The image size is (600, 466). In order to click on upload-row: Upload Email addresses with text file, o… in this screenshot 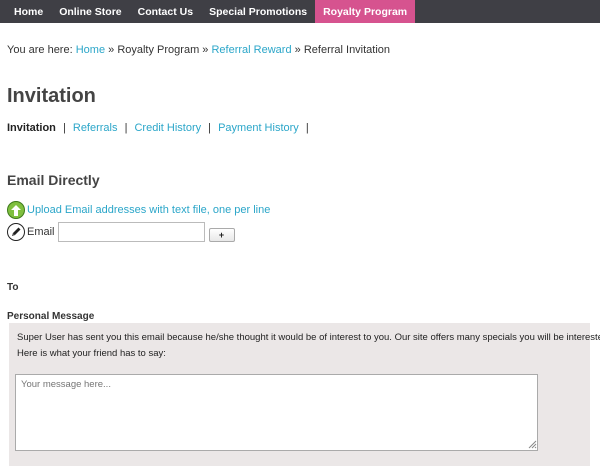, I will do `click(138, 210)`.